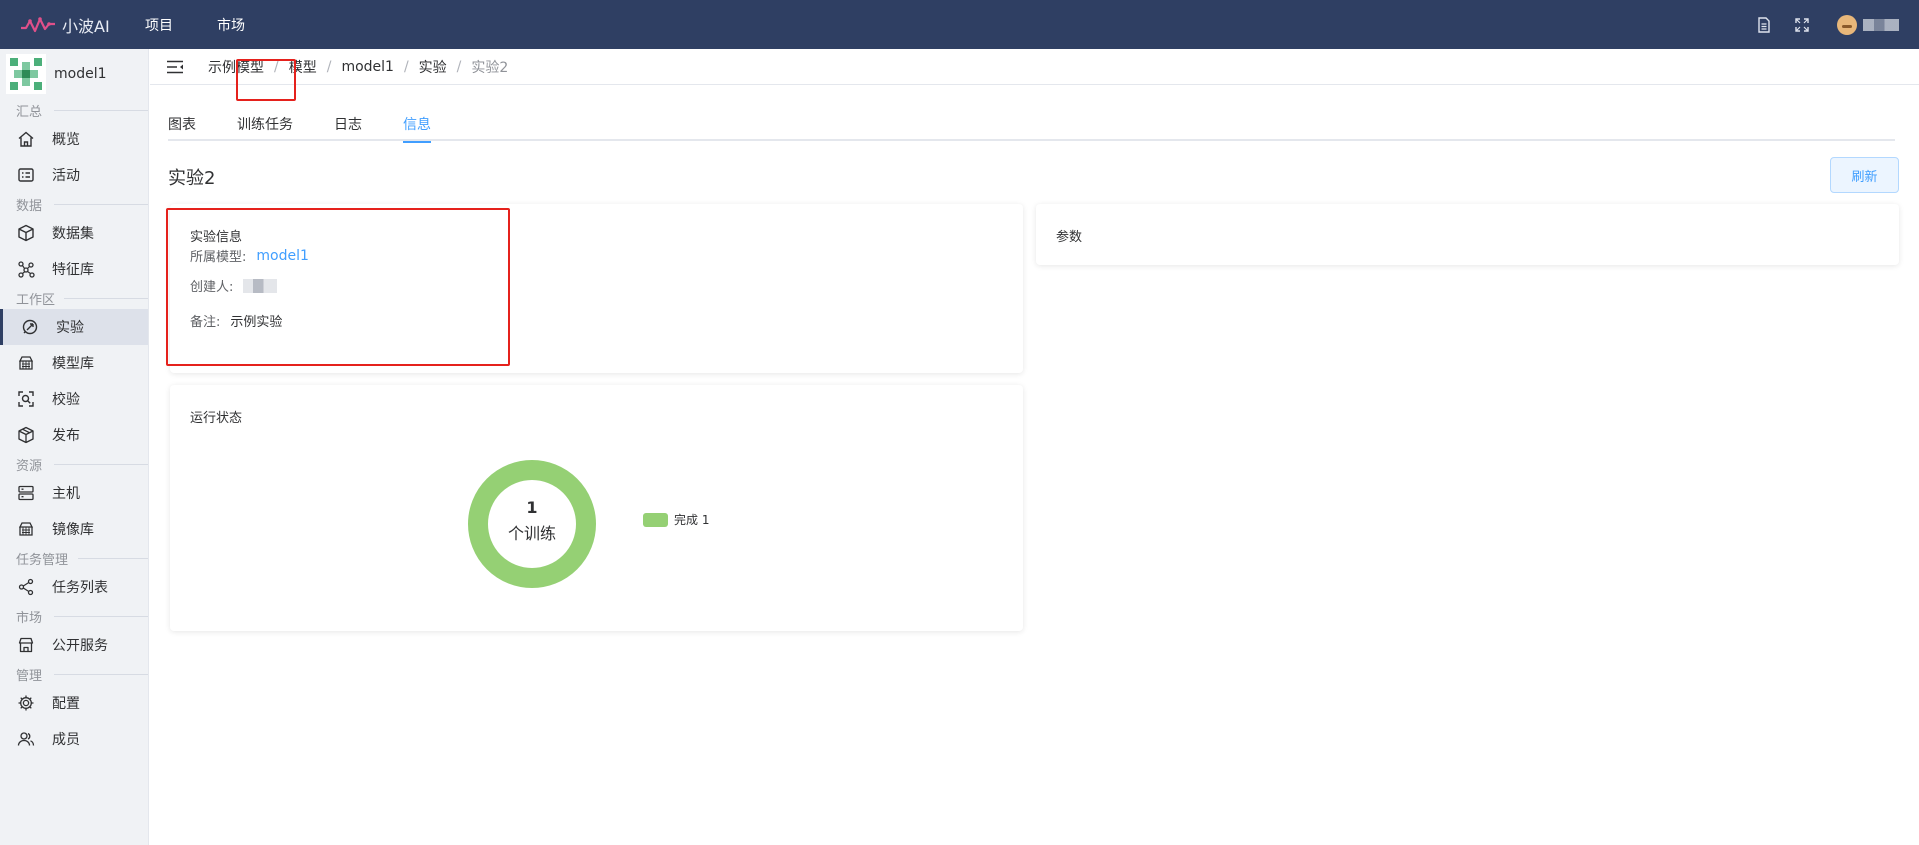 This screenshot has width=1919, height=845. What do you see at coordinates (1802, 25) in the screenshot?
I see `fullscreen-icon` at bounding box center [1802, 25].